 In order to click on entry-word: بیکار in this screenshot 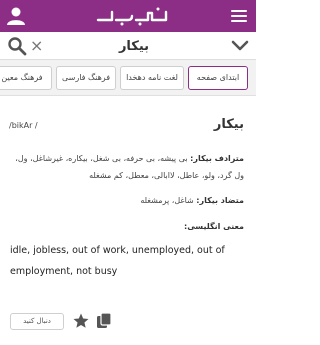, I will do `click(228, 124)`.